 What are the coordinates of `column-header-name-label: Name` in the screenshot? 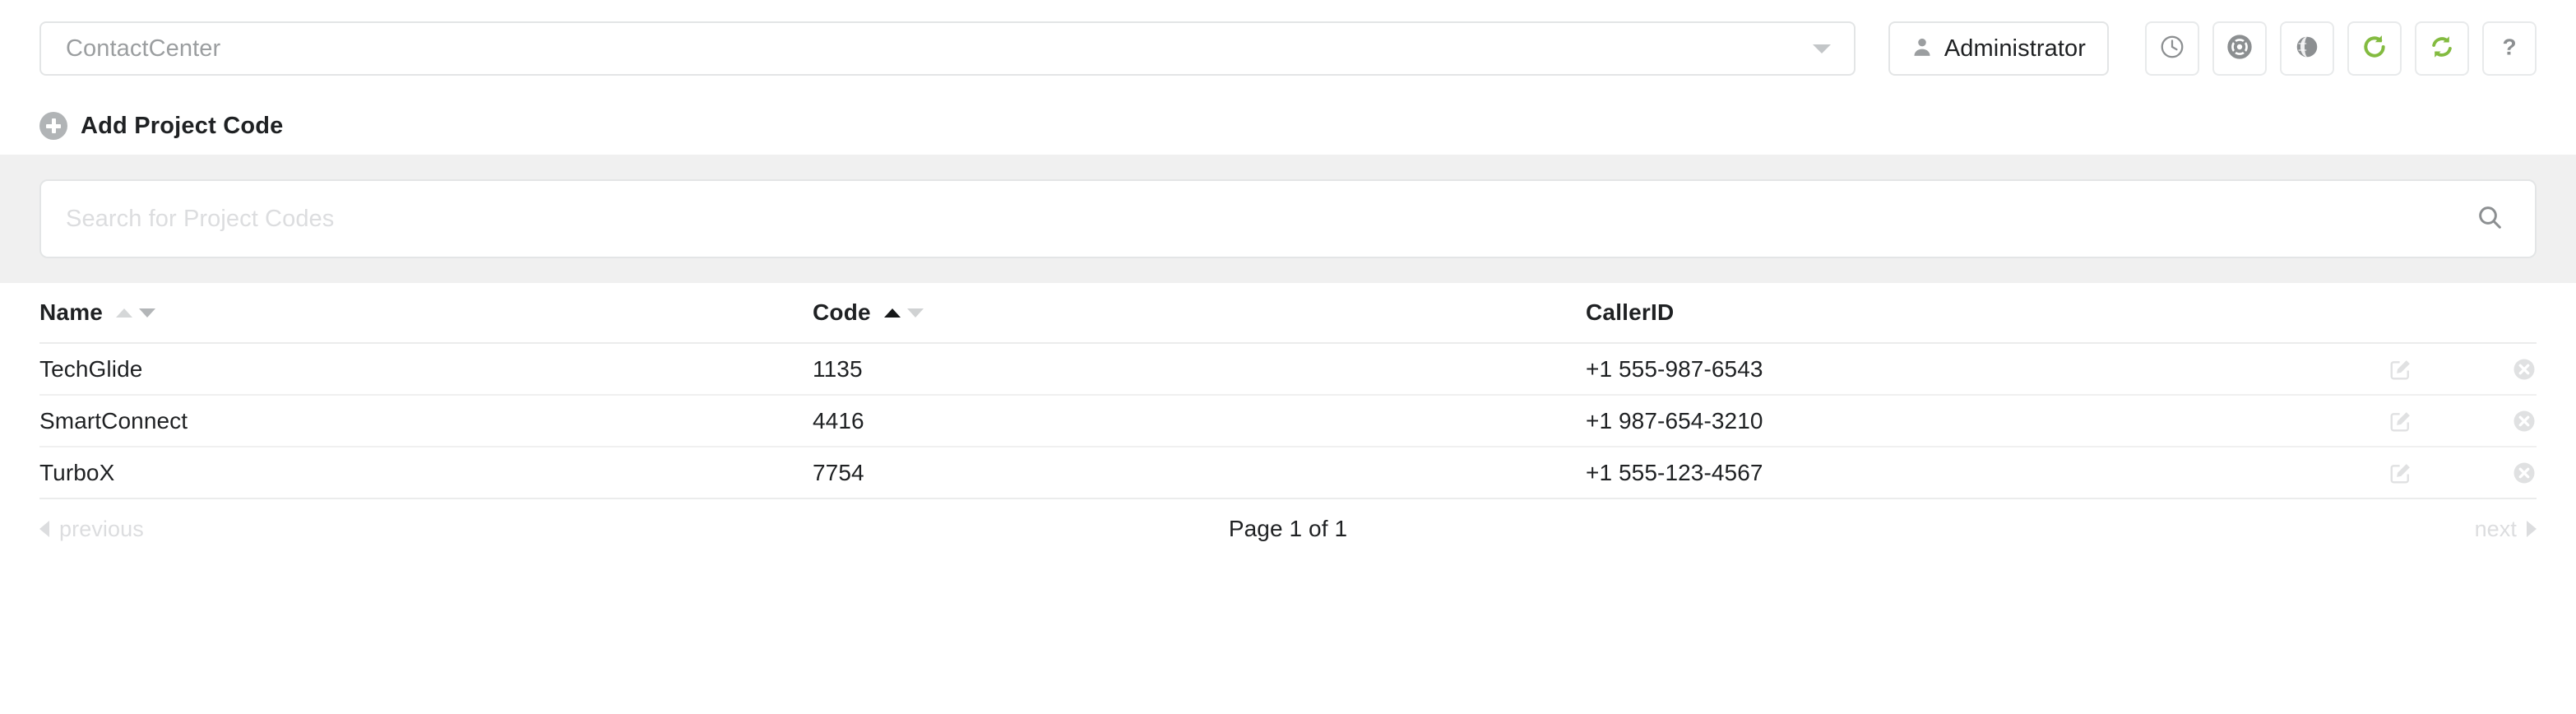 It's located at (71, 312).